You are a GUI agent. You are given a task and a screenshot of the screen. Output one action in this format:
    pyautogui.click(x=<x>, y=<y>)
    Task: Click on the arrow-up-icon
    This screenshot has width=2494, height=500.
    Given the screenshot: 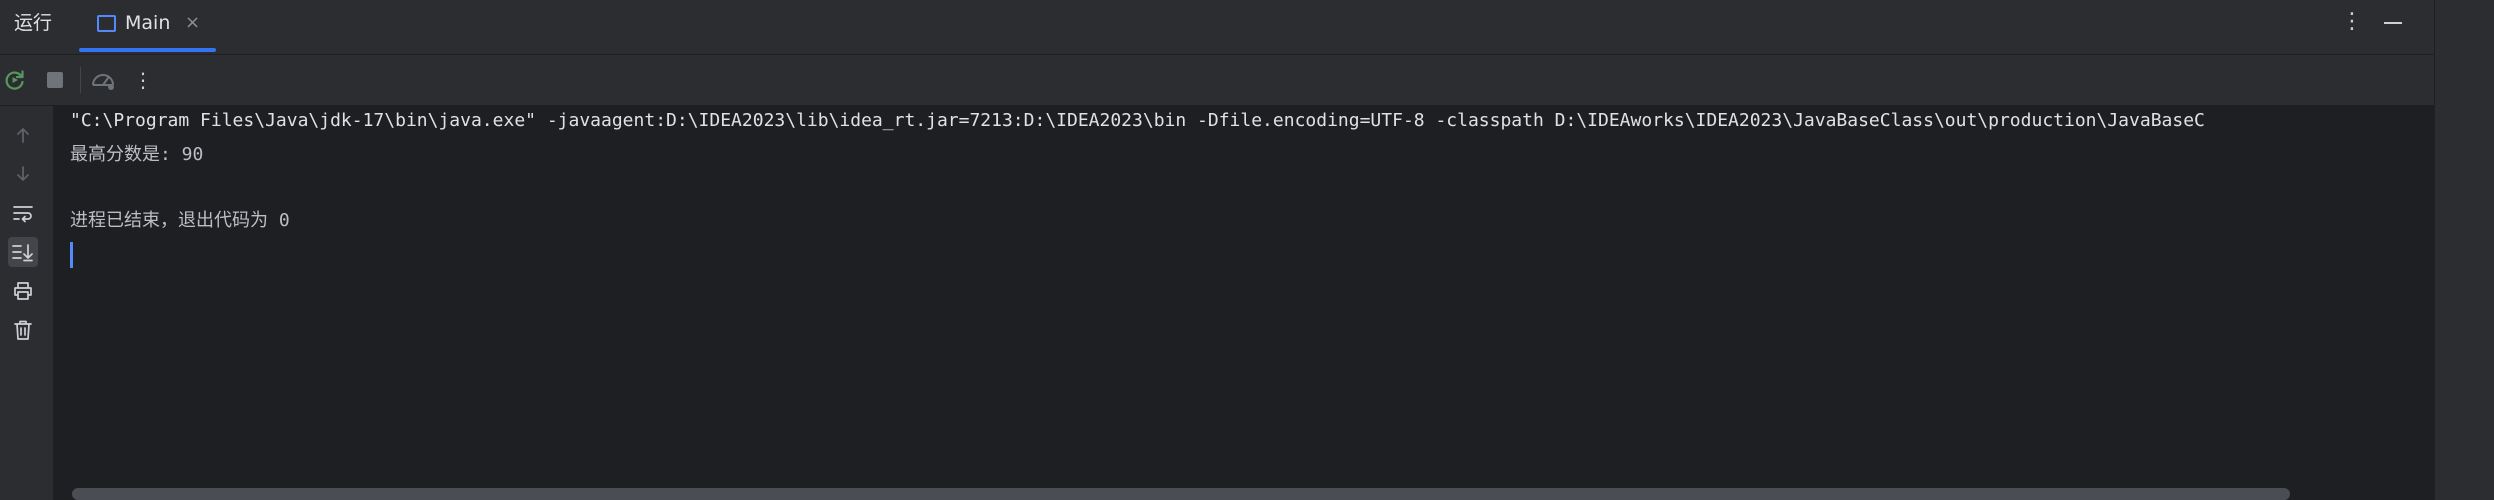 What is the action you would take?
    pyautogui.click(x=23, y=135)
    